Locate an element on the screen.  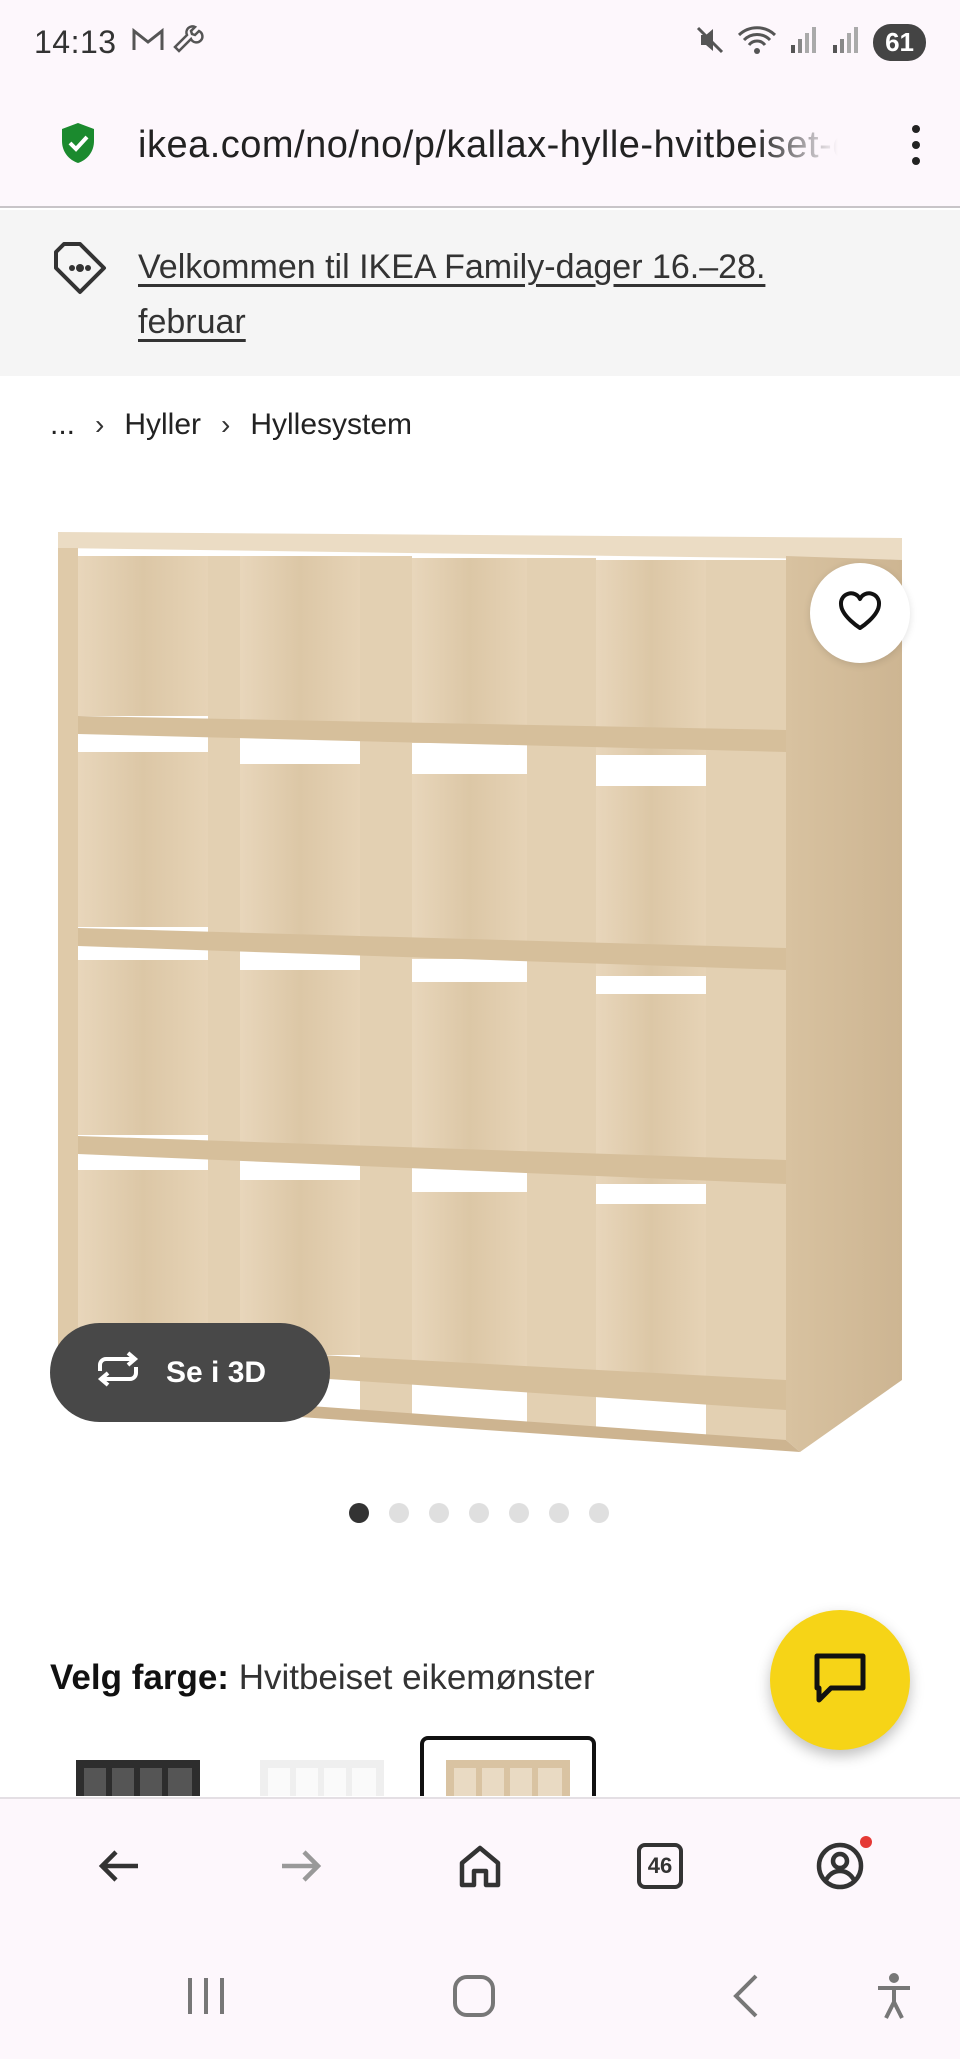
account-icon is located at coordinates (840, 1865).